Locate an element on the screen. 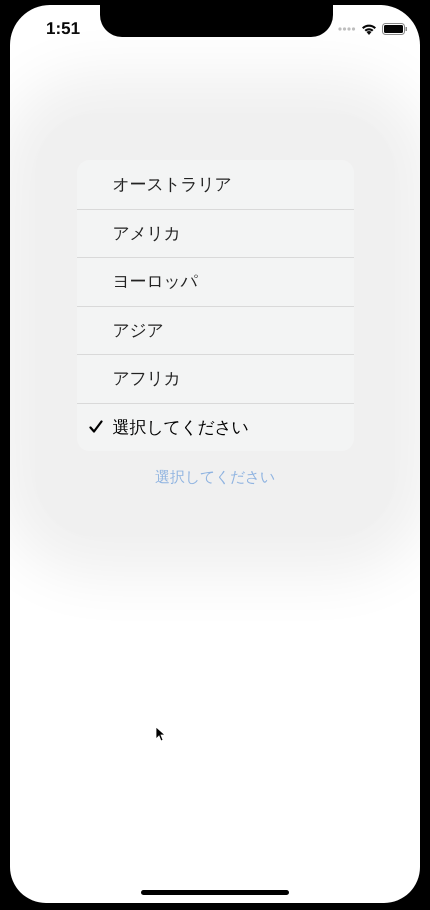 Image resolution: width=430 pixels, height=910 pixels. menu-item: オーストラリア is located at coordinates (215, 184).